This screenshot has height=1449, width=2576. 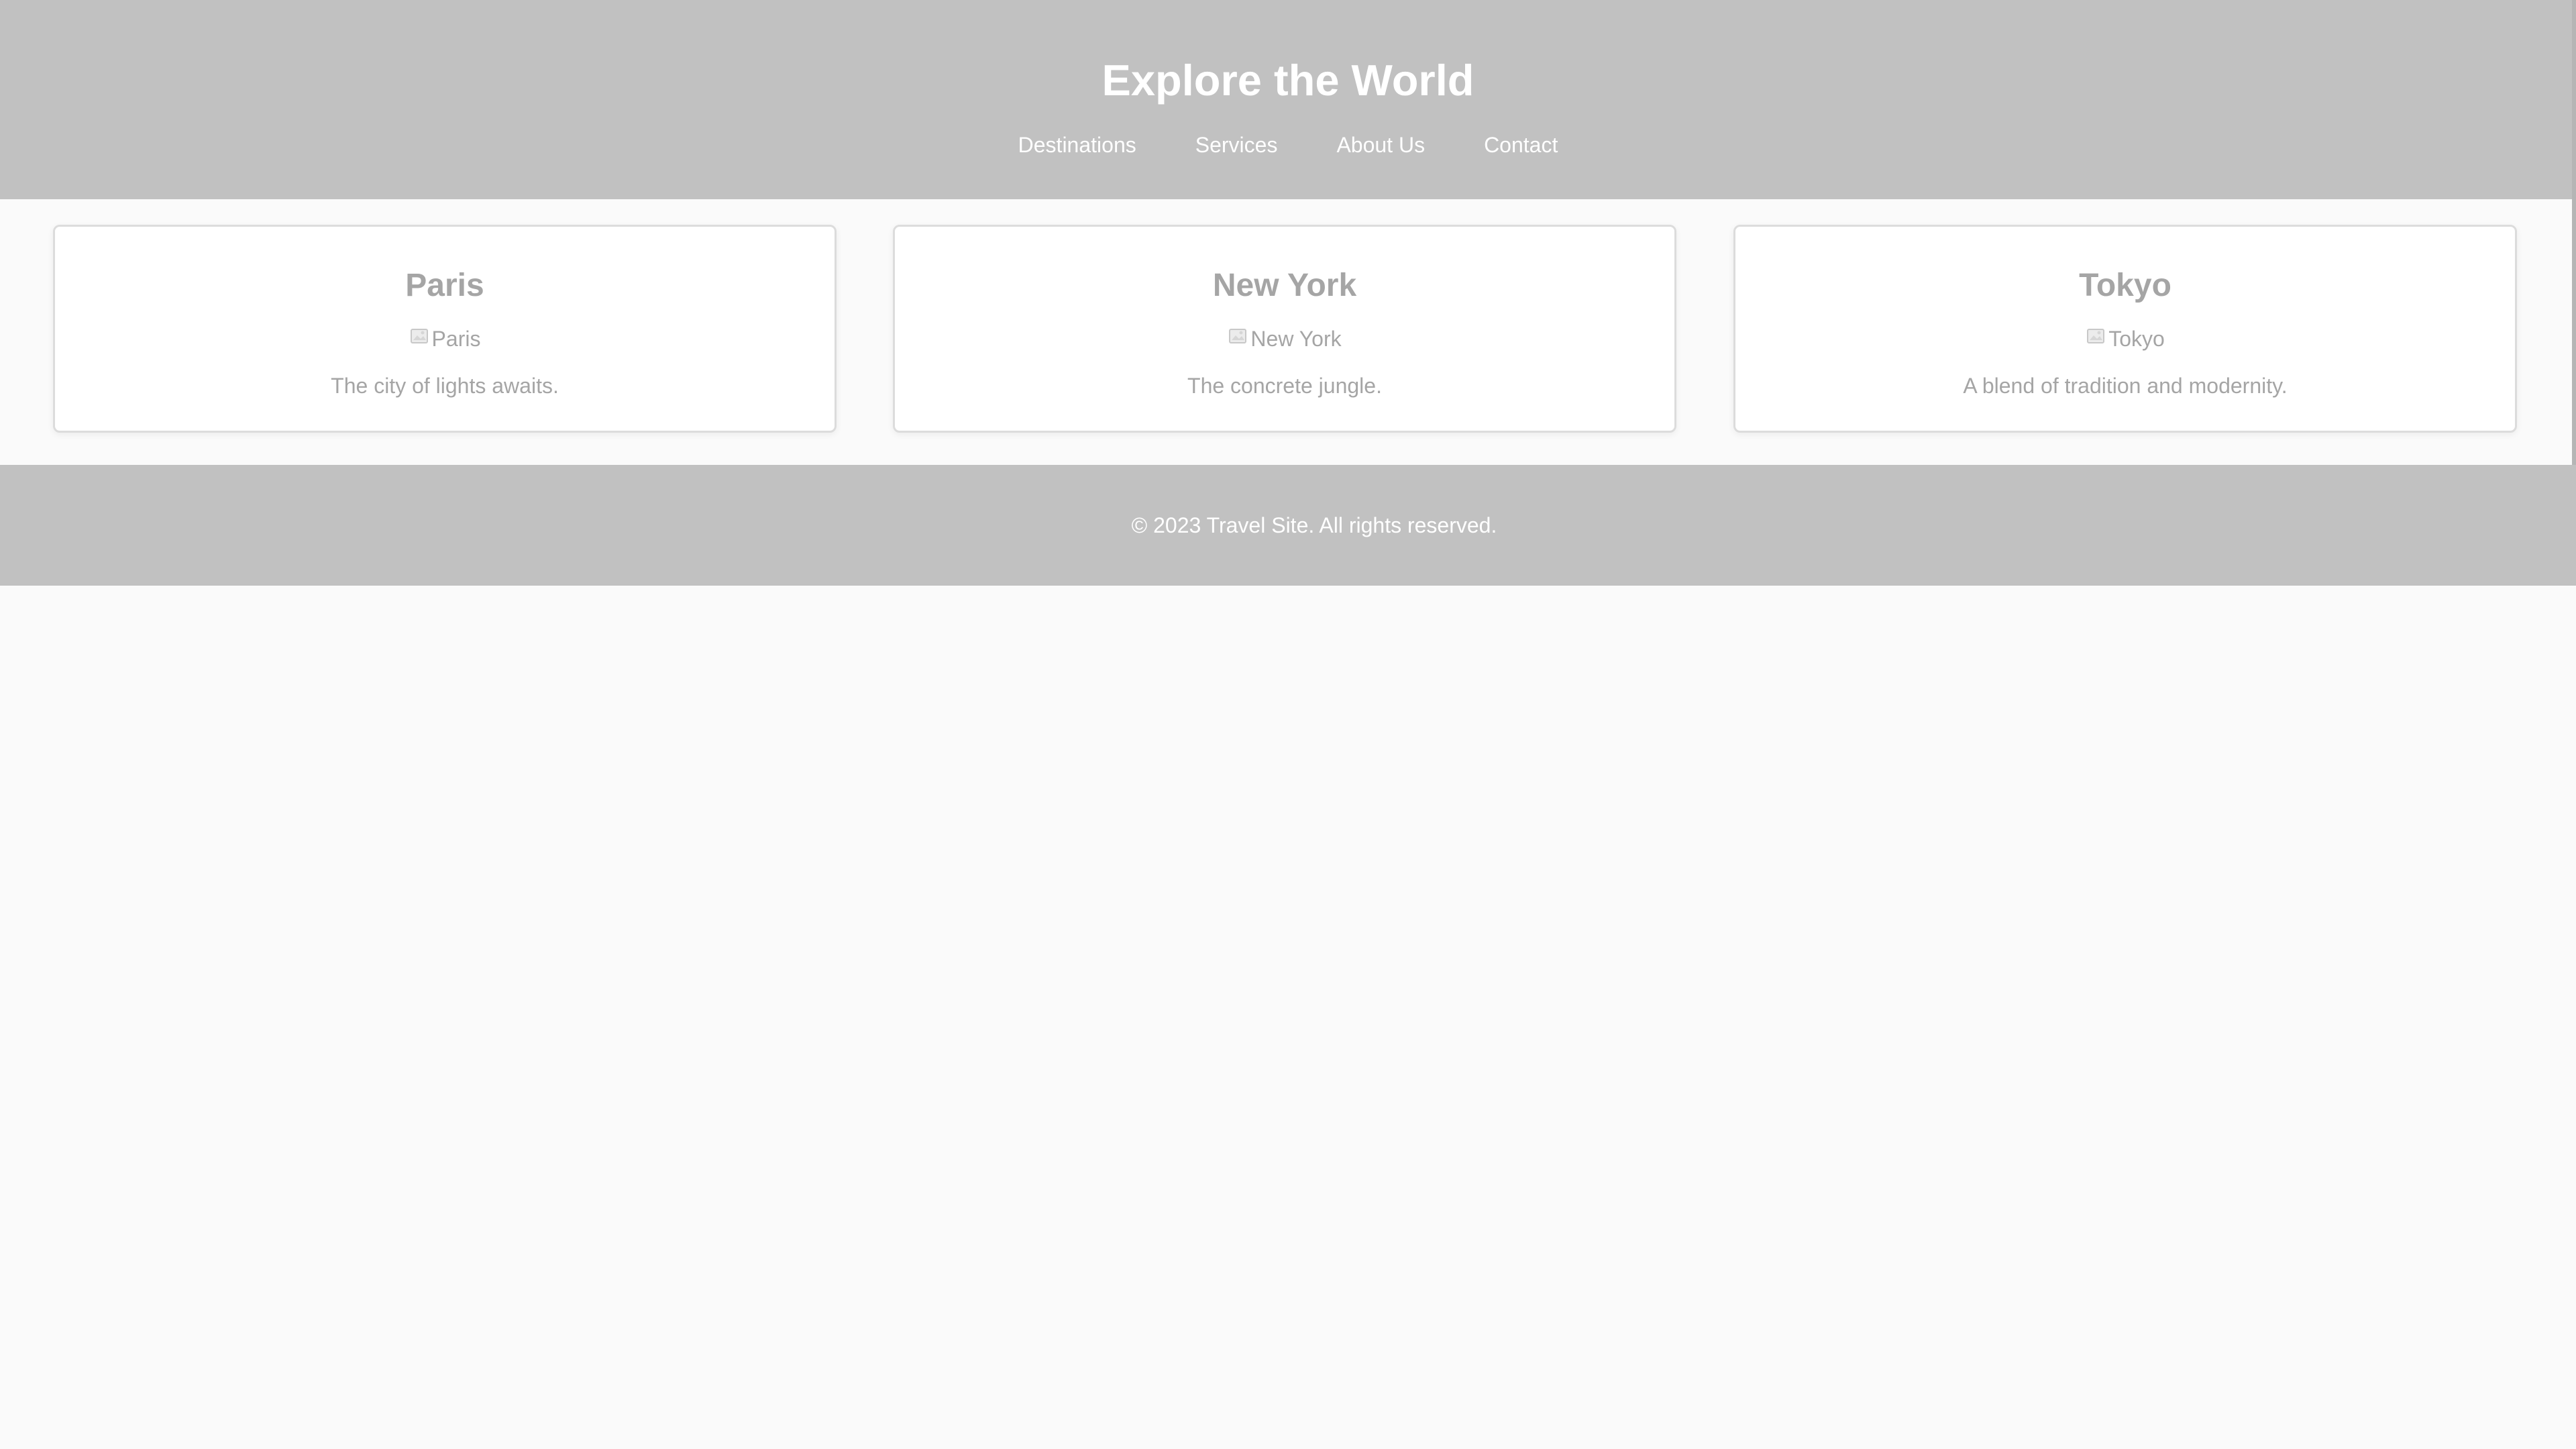 I want to click on card-image: Tokyo, so click(x=2125, y=338).